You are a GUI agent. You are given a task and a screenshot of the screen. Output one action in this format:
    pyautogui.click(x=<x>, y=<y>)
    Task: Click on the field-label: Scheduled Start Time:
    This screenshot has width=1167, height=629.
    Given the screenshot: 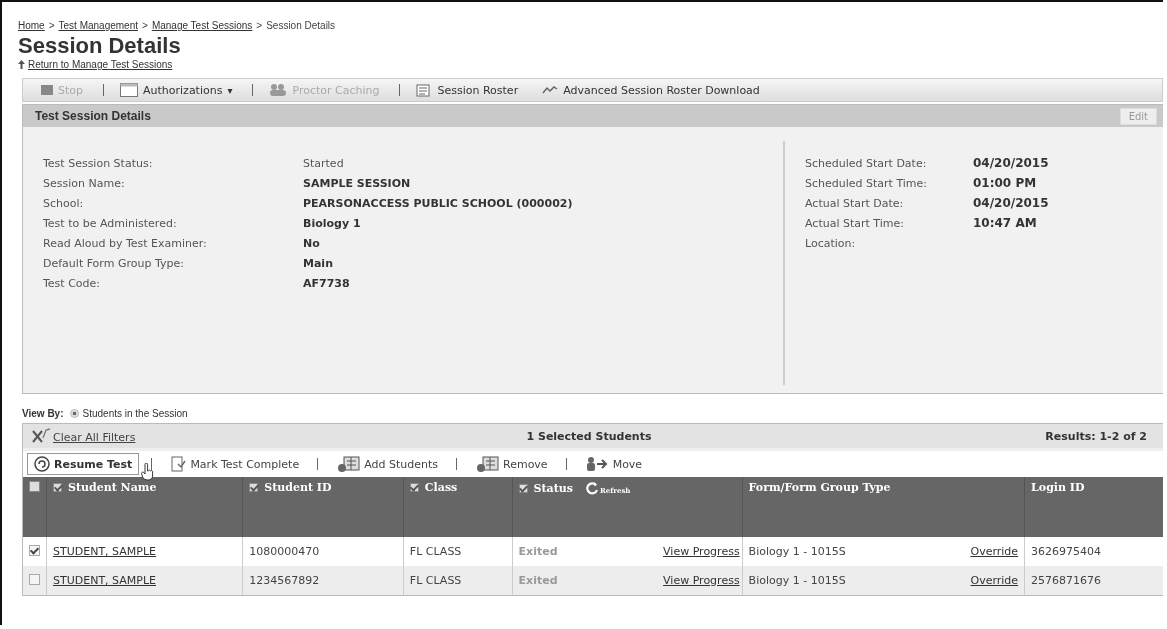 What is the action you would take?
    pyautogui.click(x=867, y=183)
    